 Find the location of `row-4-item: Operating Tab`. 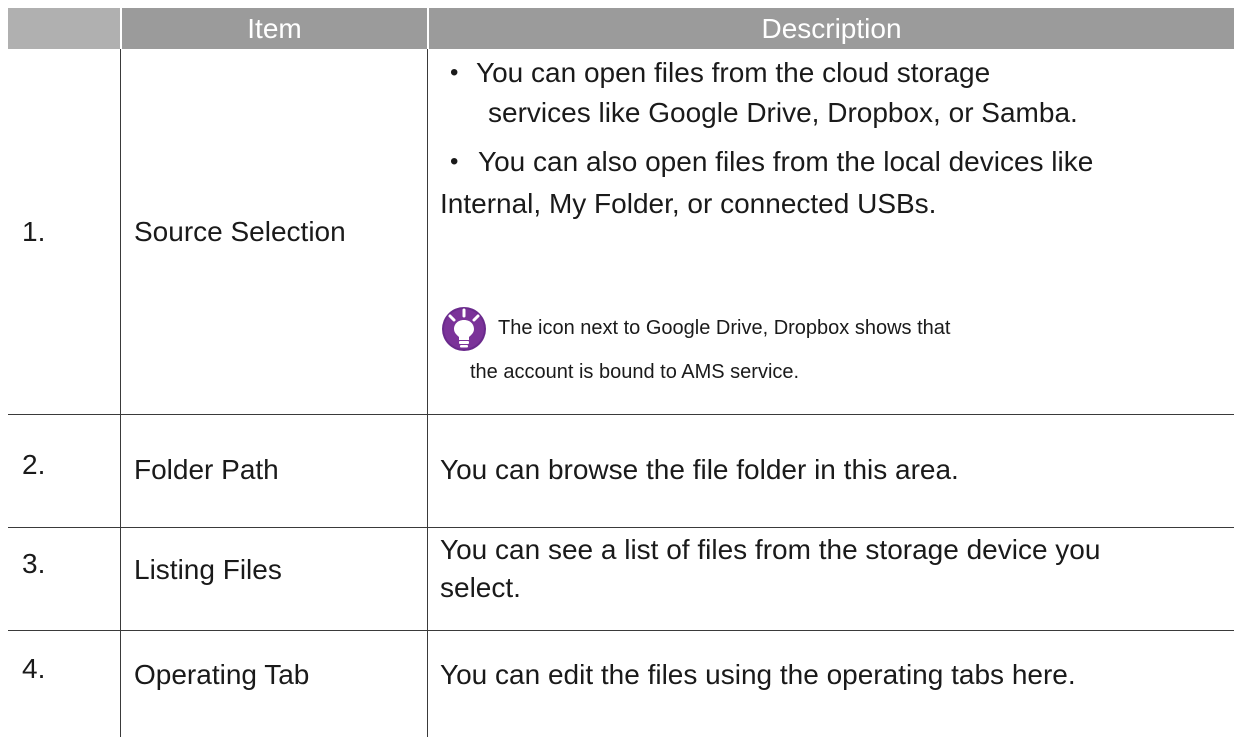

row-4-item: Operating Tab is located at coordinates (222, 674).